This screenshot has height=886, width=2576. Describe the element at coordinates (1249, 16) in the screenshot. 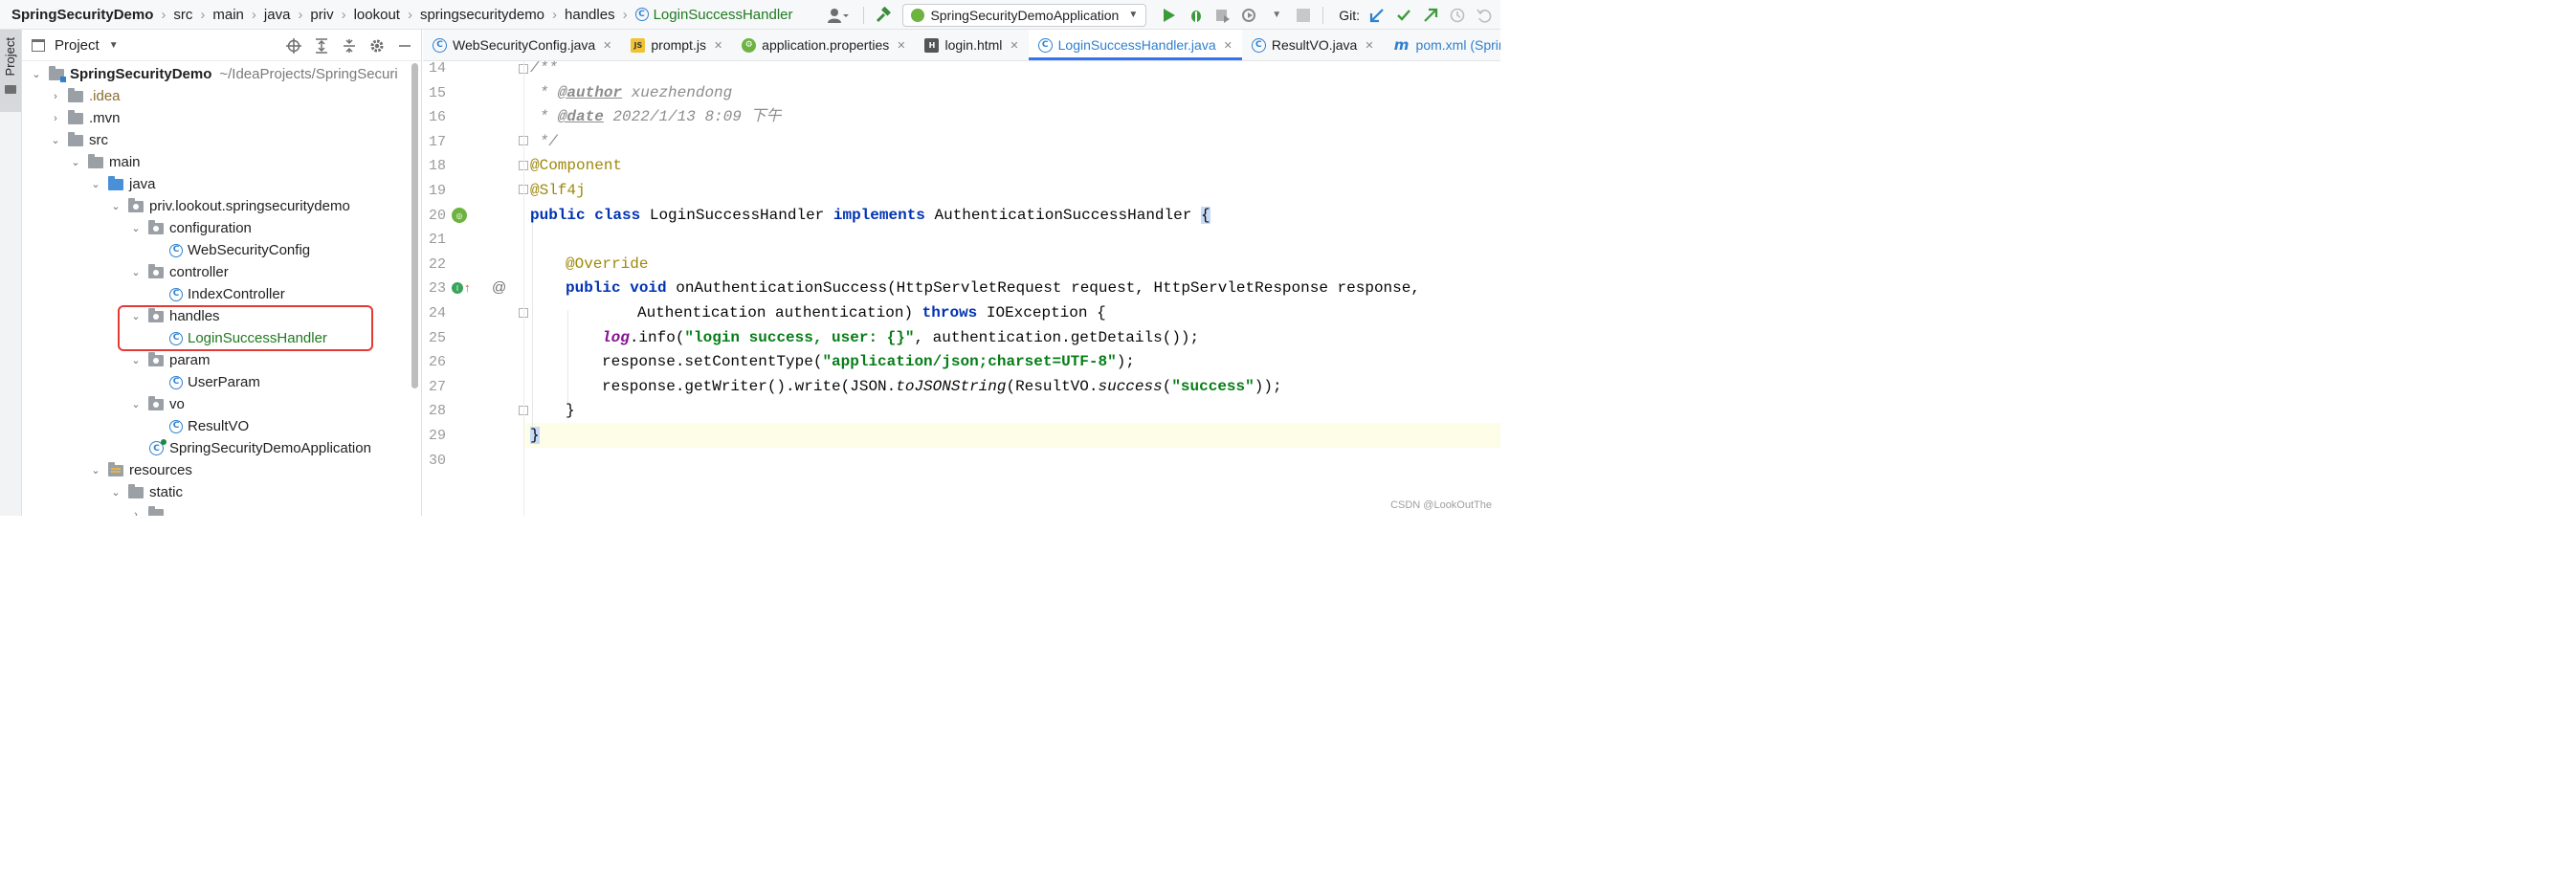

I see `profile-icon` at that location.